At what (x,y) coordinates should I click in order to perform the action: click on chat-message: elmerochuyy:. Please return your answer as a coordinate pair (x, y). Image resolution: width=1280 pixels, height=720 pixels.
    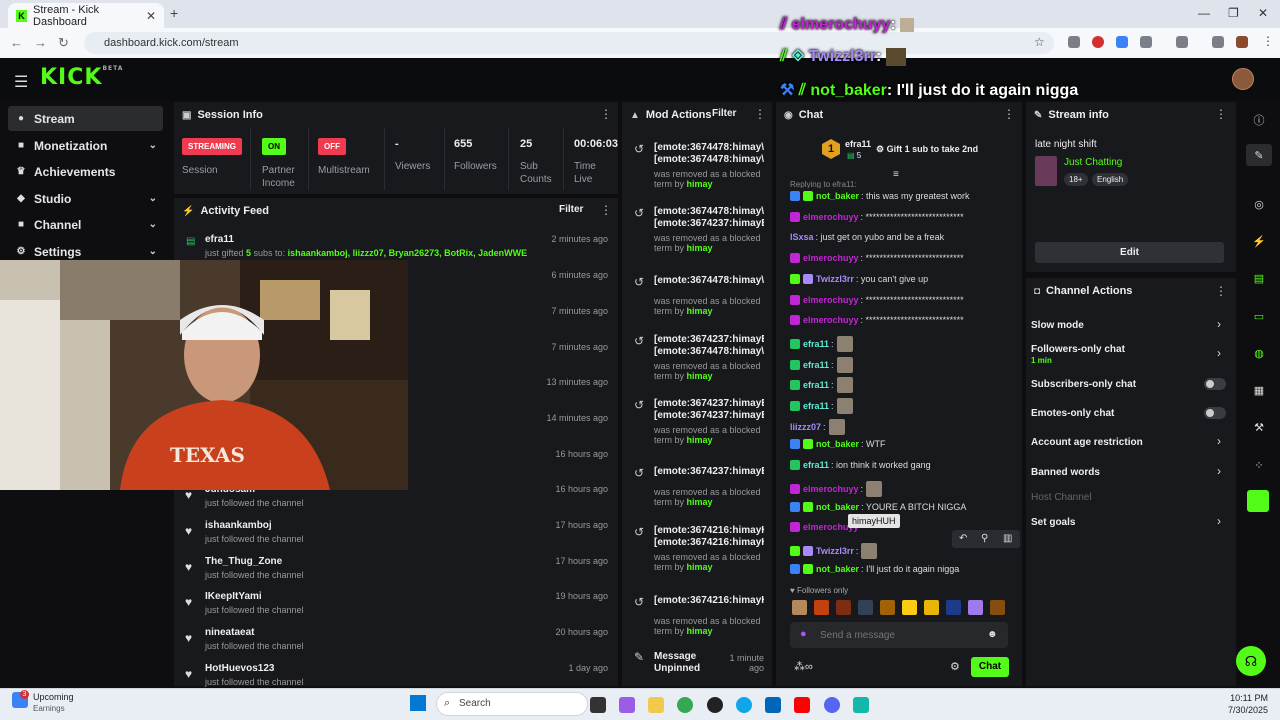
    Looking at the image, I should click on (836, 489).